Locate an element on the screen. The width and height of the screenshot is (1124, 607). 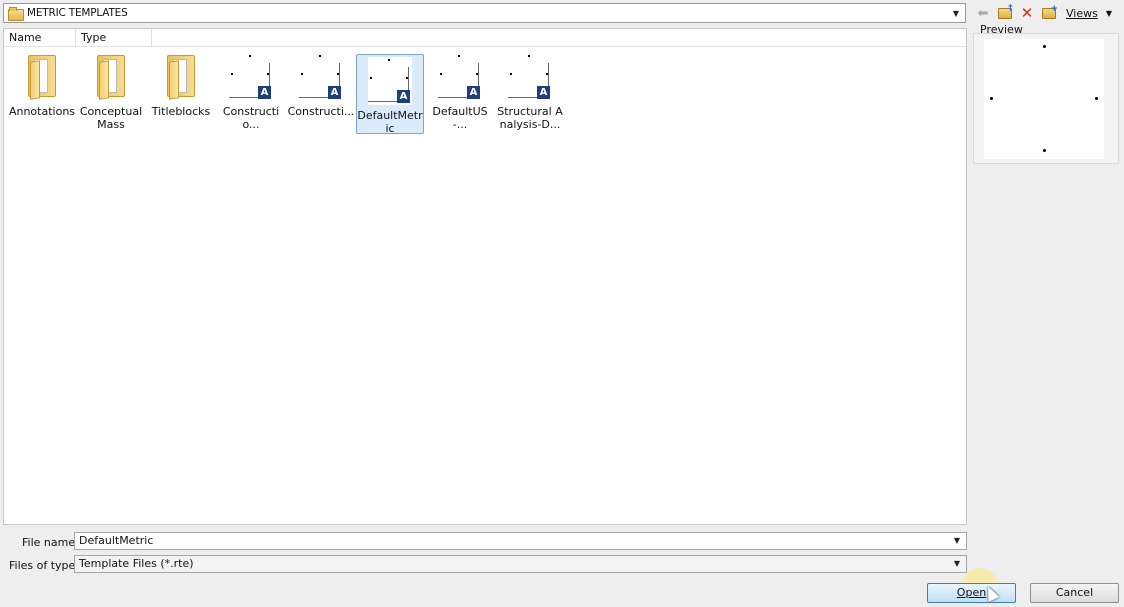
item-label: Titleblocks is located at coordinates (181, 111).